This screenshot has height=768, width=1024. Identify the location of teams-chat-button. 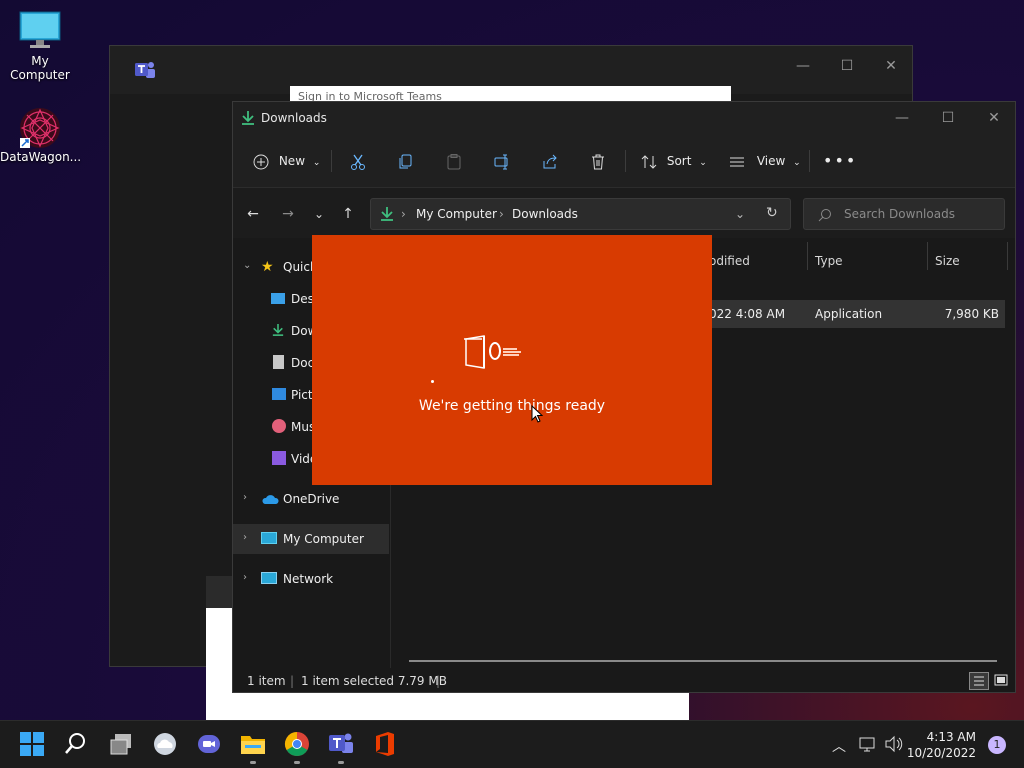
(210, 745).